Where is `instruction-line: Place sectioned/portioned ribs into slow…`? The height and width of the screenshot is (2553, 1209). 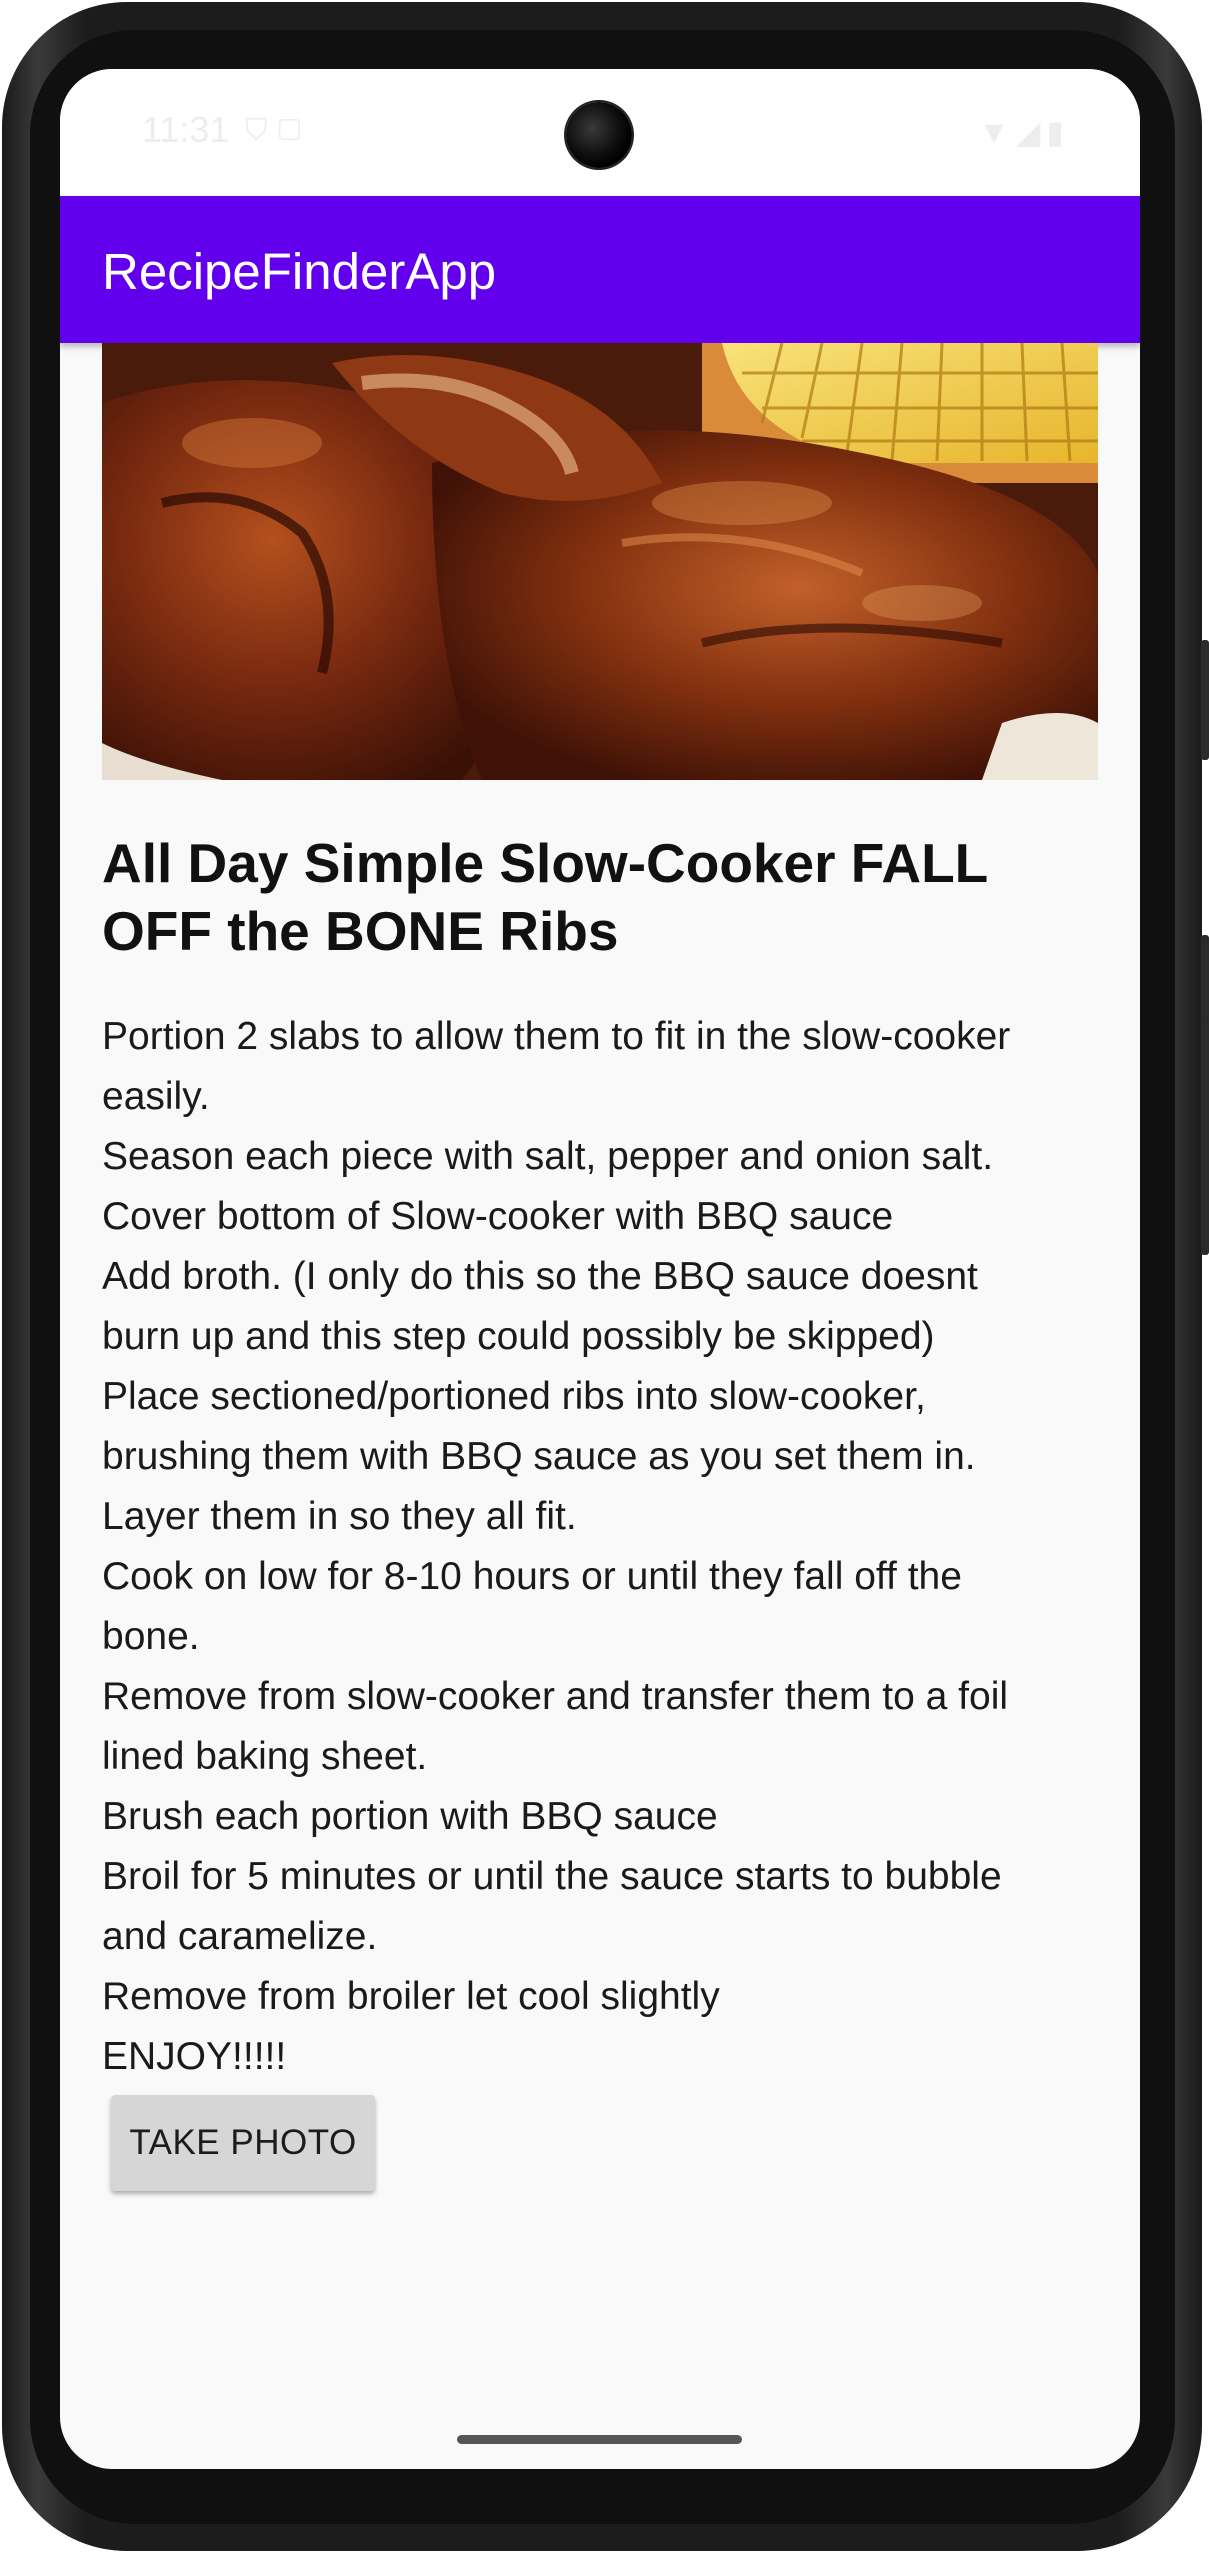
instruction-line: Place sectioned/portioned ribs into slow… is located at coordinates (514, 1396).